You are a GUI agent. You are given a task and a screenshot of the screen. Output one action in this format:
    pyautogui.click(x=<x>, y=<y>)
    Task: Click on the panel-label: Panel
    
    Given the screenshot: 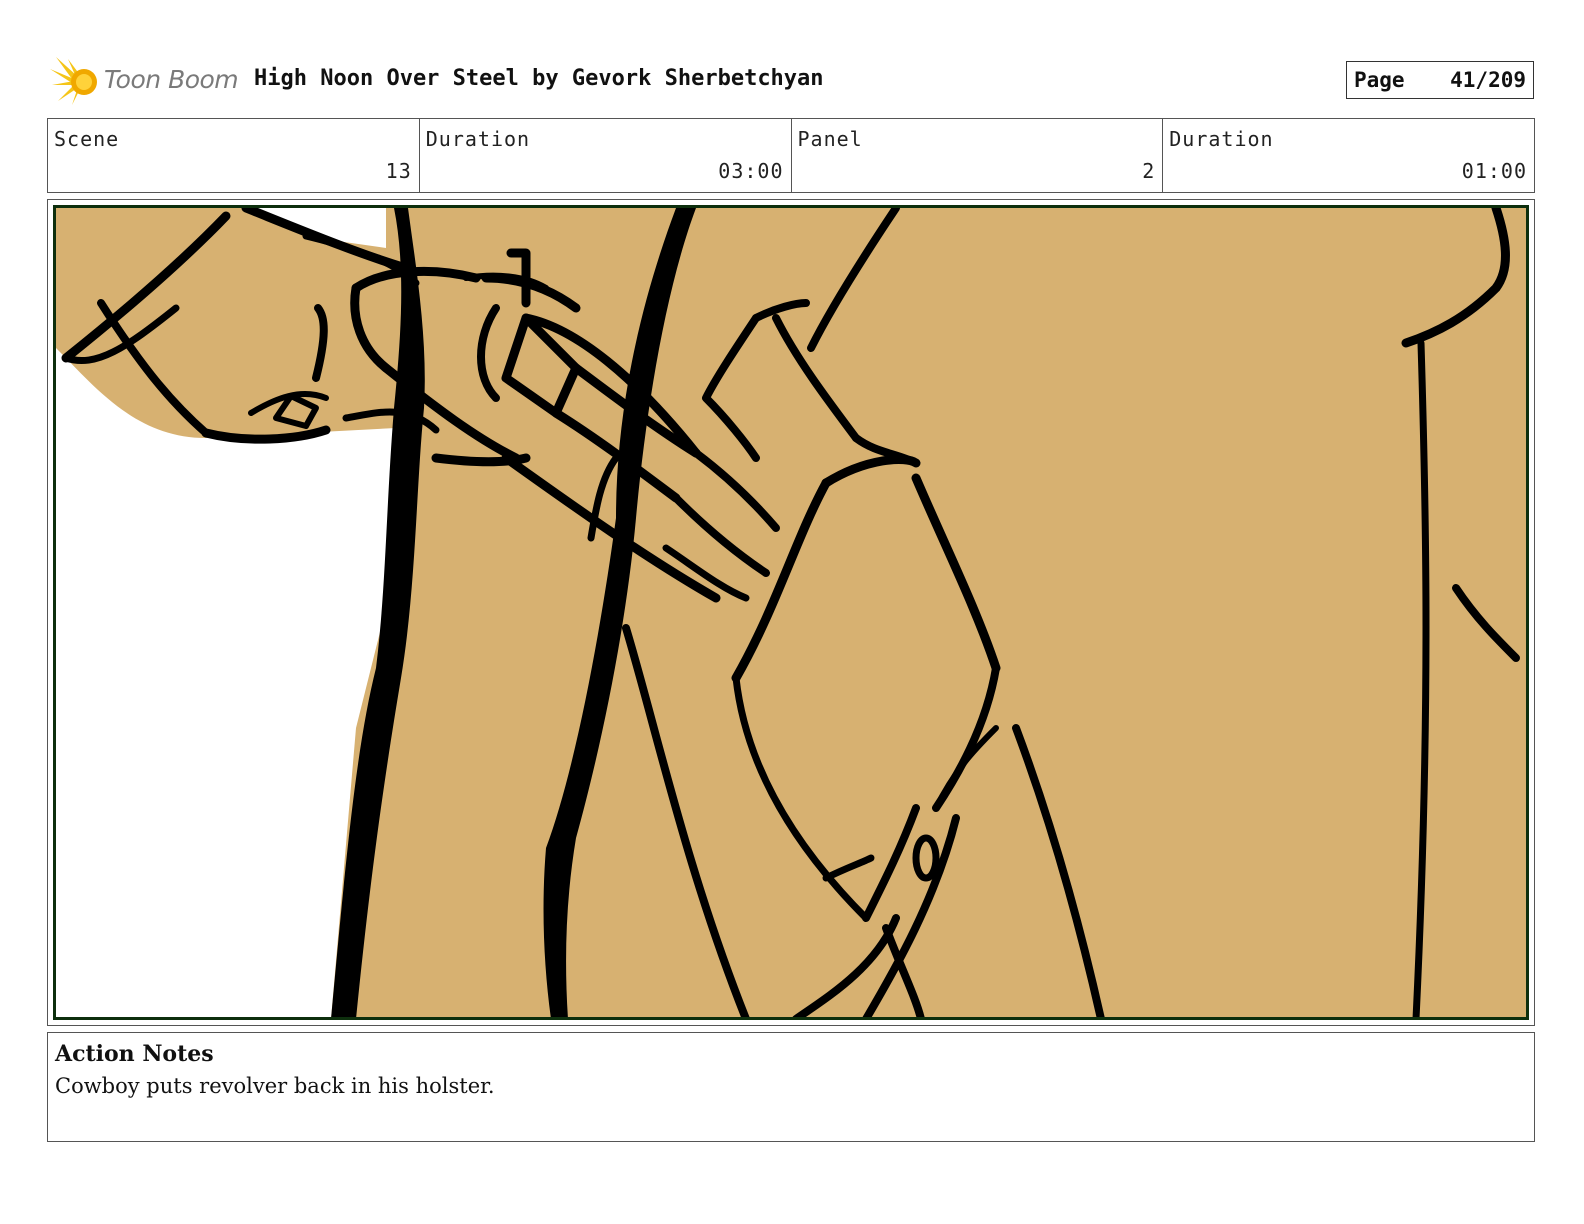 What is the action you would take?
    pyautogui.click(x=830, y=139)
    